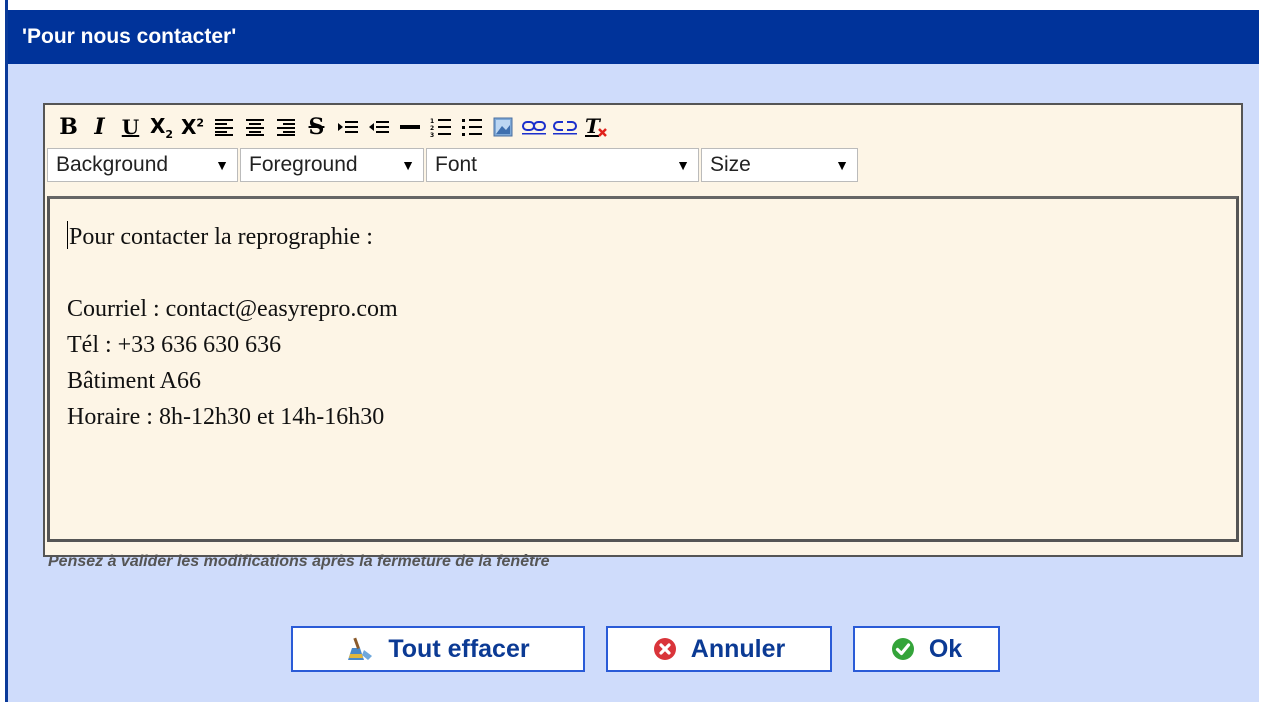  I want to click on content-line: Courriel : contact@easyrepro.com, so click(232, 309).